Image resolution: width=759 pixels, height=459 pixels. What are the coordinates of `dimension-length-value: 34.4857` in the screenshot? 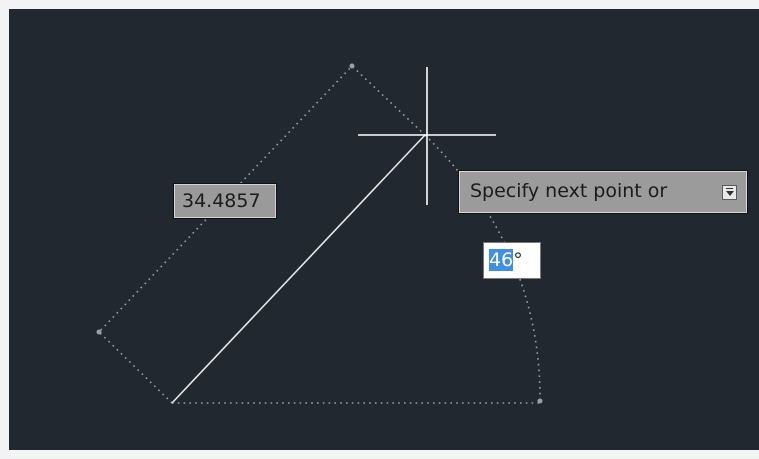 It's located at (221, 201).